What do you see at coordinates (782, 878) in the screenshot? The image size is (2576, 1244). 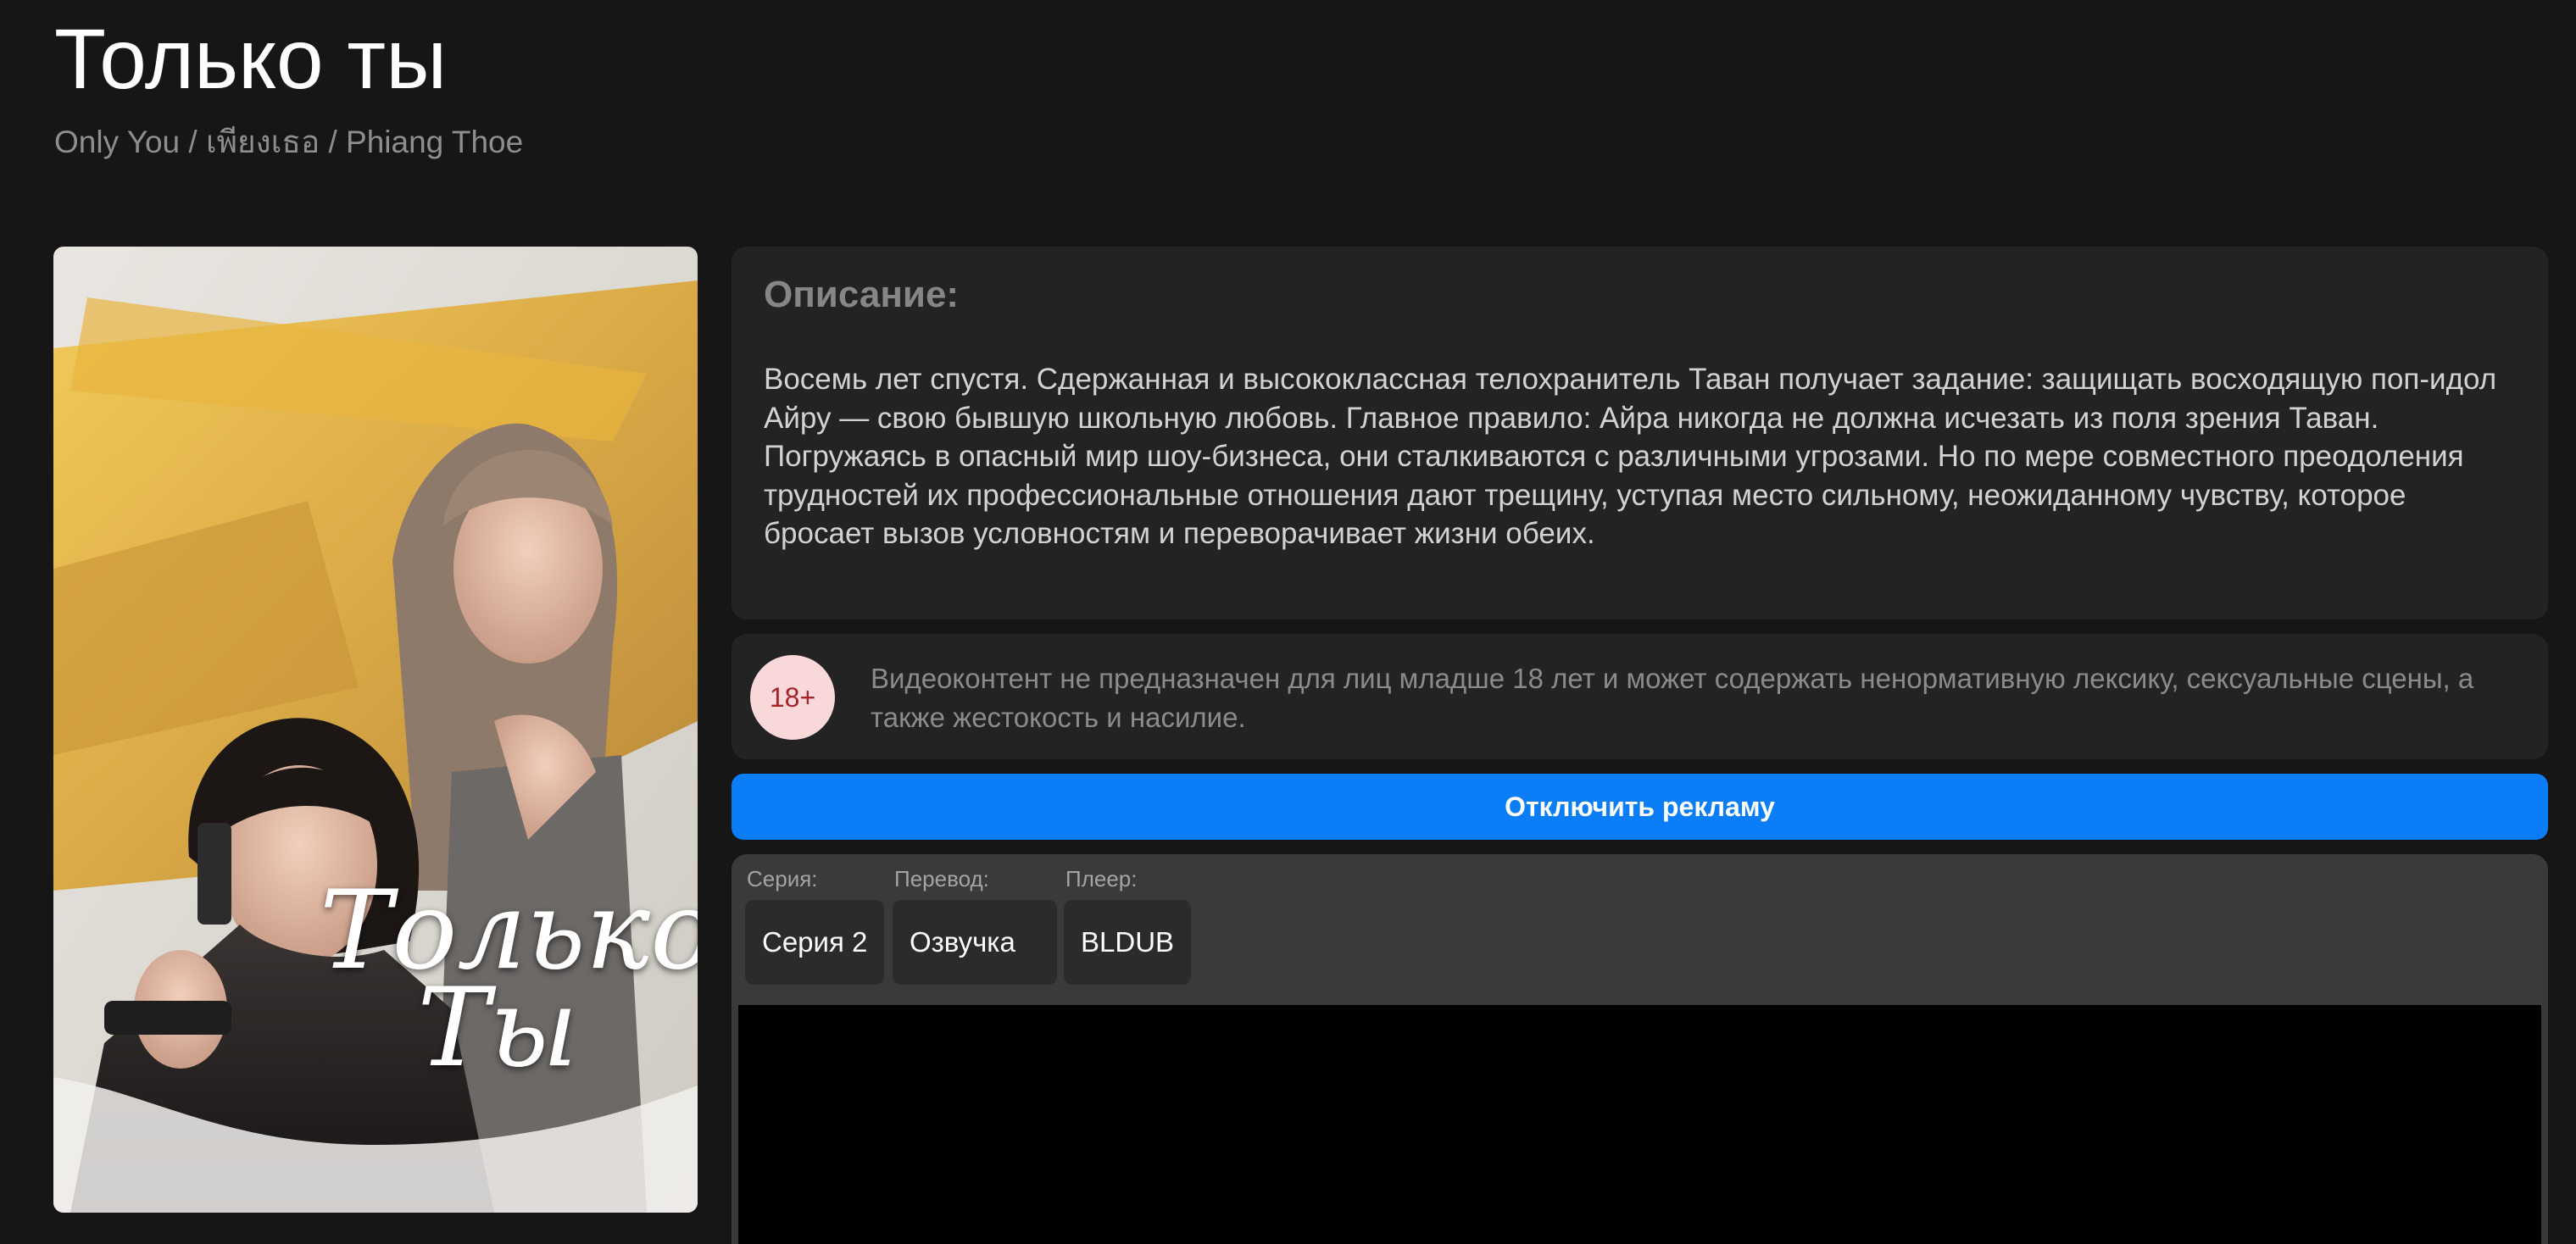 I see `episode-label: Серия:` at bounding box center [782, 878].